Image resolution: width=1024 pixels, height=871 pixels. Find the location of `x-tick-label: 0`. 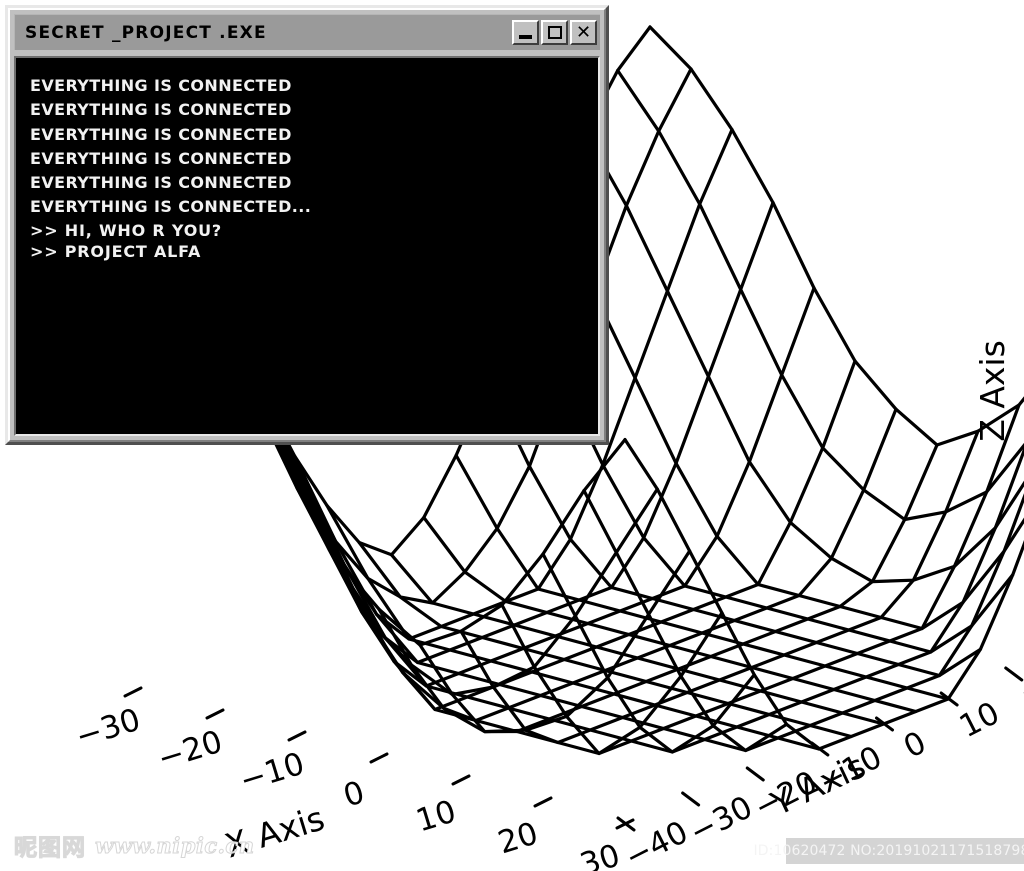

x-tick-label: 0 is located at coordinates (353, 794).